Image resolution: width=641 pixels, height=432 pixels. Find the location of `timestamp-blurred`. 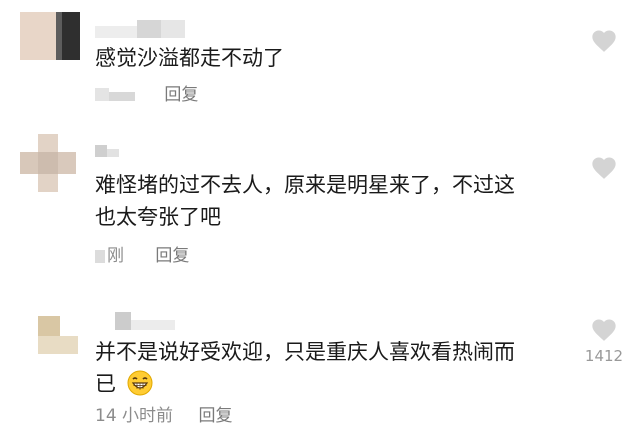

timestamp-blurred is located at coordinates (115, 94).